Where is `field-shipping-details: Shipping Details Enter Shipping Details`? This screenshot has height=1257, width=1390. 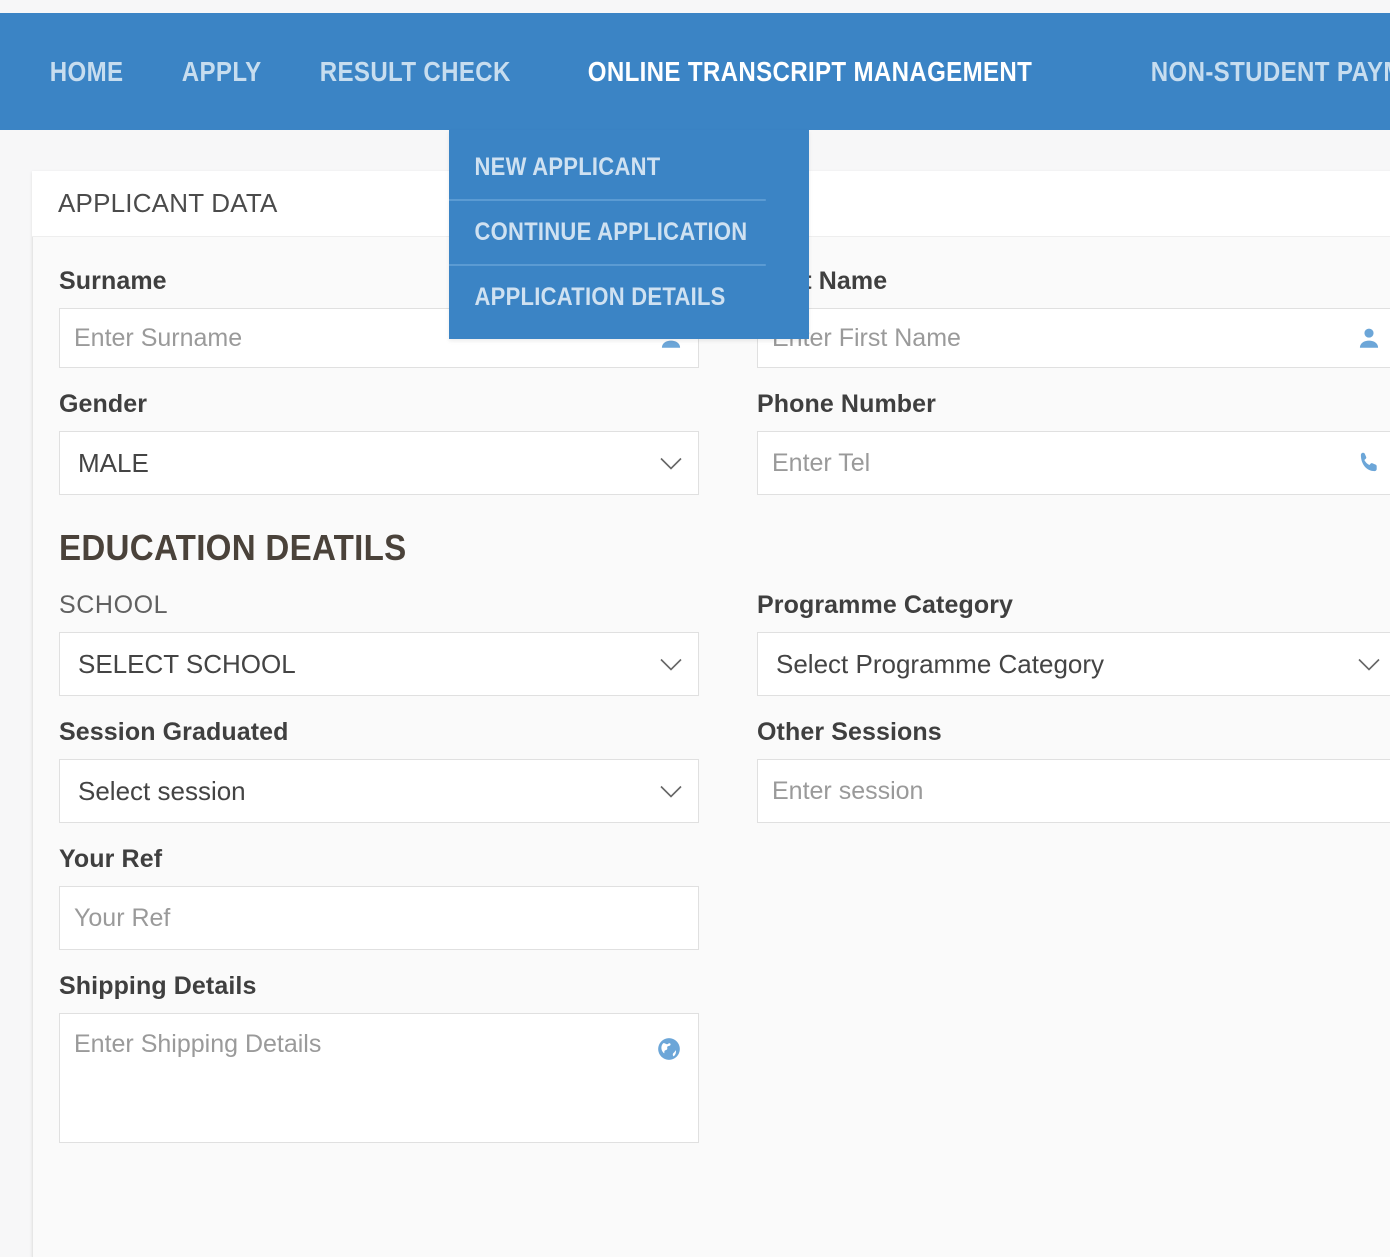 field-shipping-details: Shipping Details Enter Shipping Details is located at coordinates (379, 1057).